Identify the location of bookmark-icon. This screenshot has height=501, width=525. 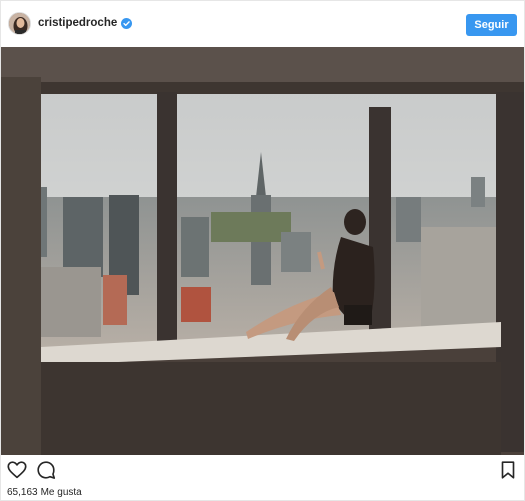
(508, 470).